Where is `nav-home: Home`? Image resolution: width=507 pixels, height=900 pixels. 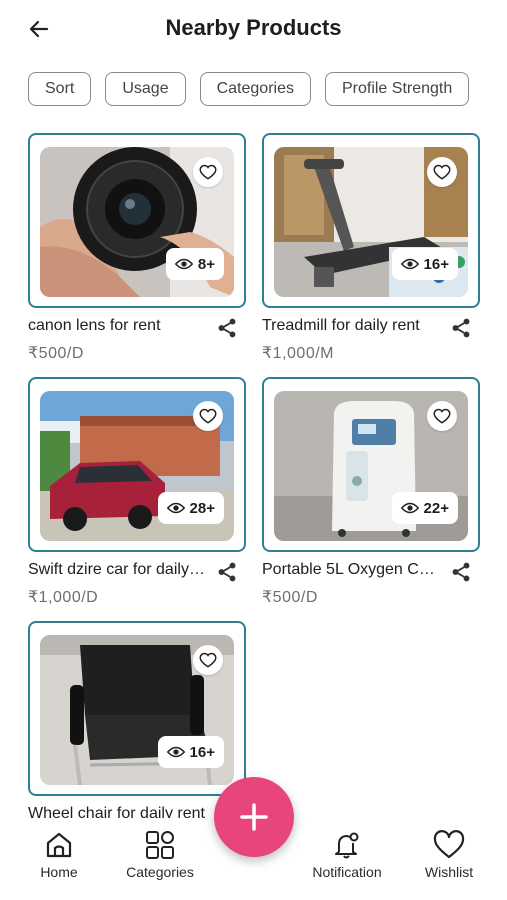
nav-home: Home is located at coordinates (59, 855).